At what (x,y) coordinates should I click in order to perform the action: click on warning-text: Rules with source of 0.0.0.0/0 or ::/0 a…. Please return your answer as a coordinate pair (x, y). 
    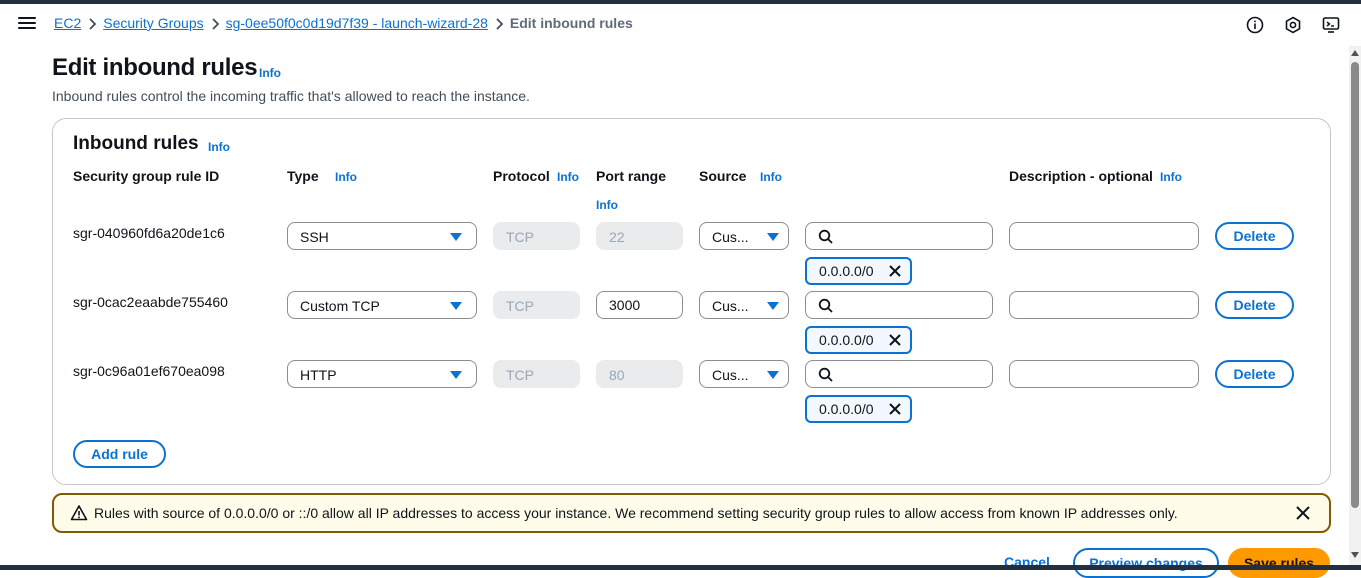
    Looking at the image, I should click on (636, 513).